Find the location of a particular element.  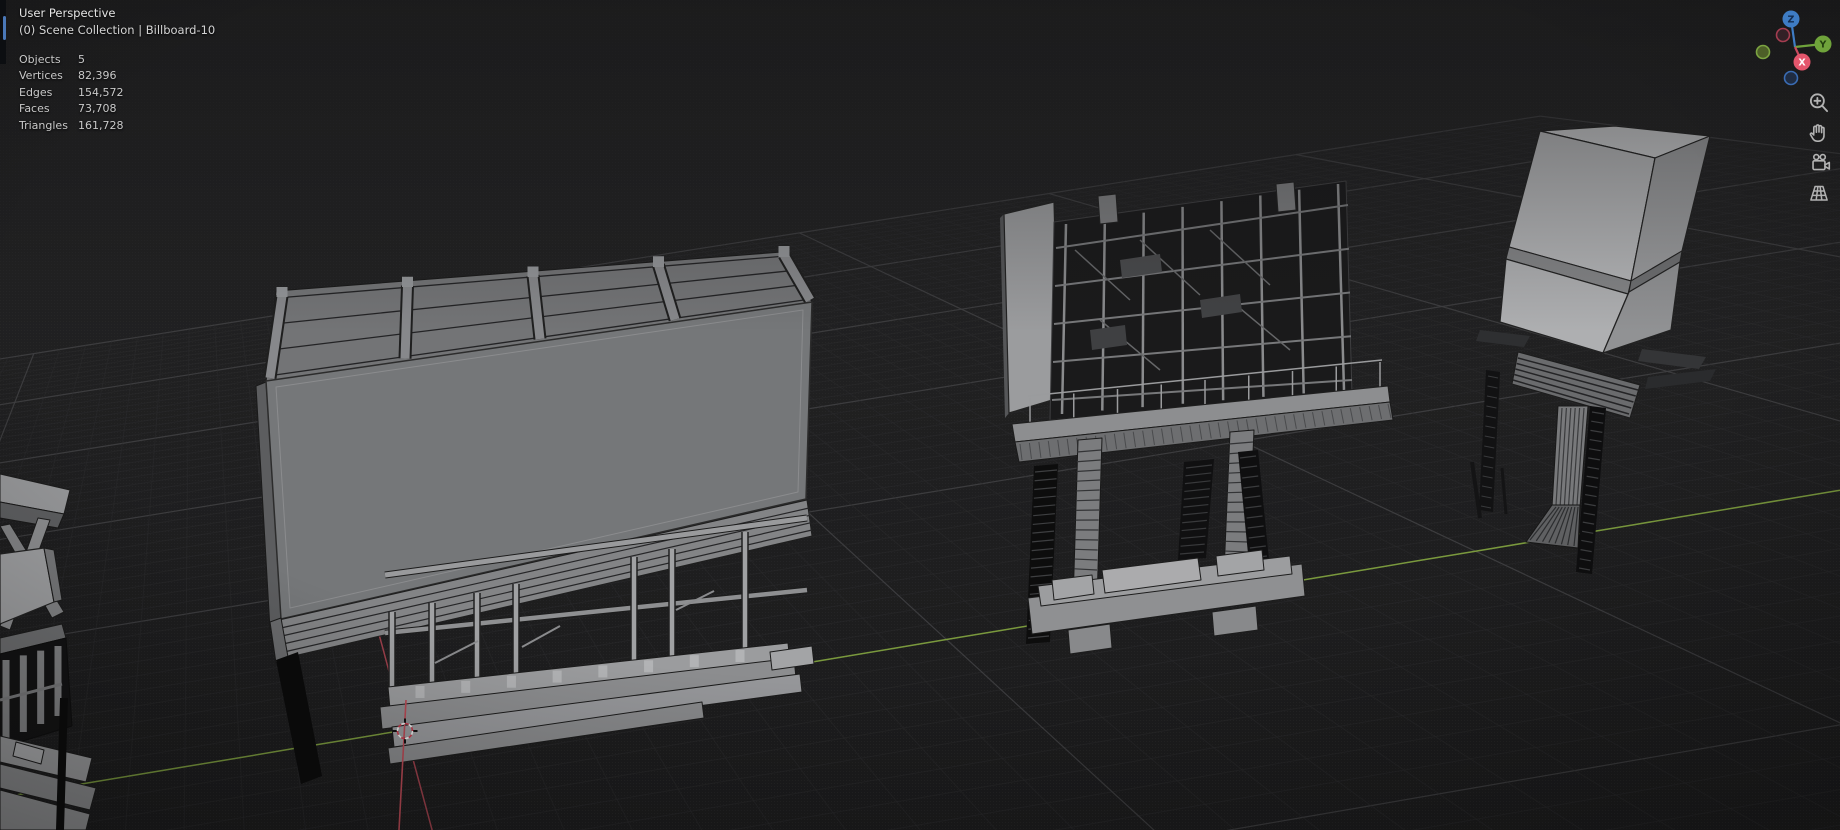

viewport-nav-icons is located at coordinates (1820, 150).